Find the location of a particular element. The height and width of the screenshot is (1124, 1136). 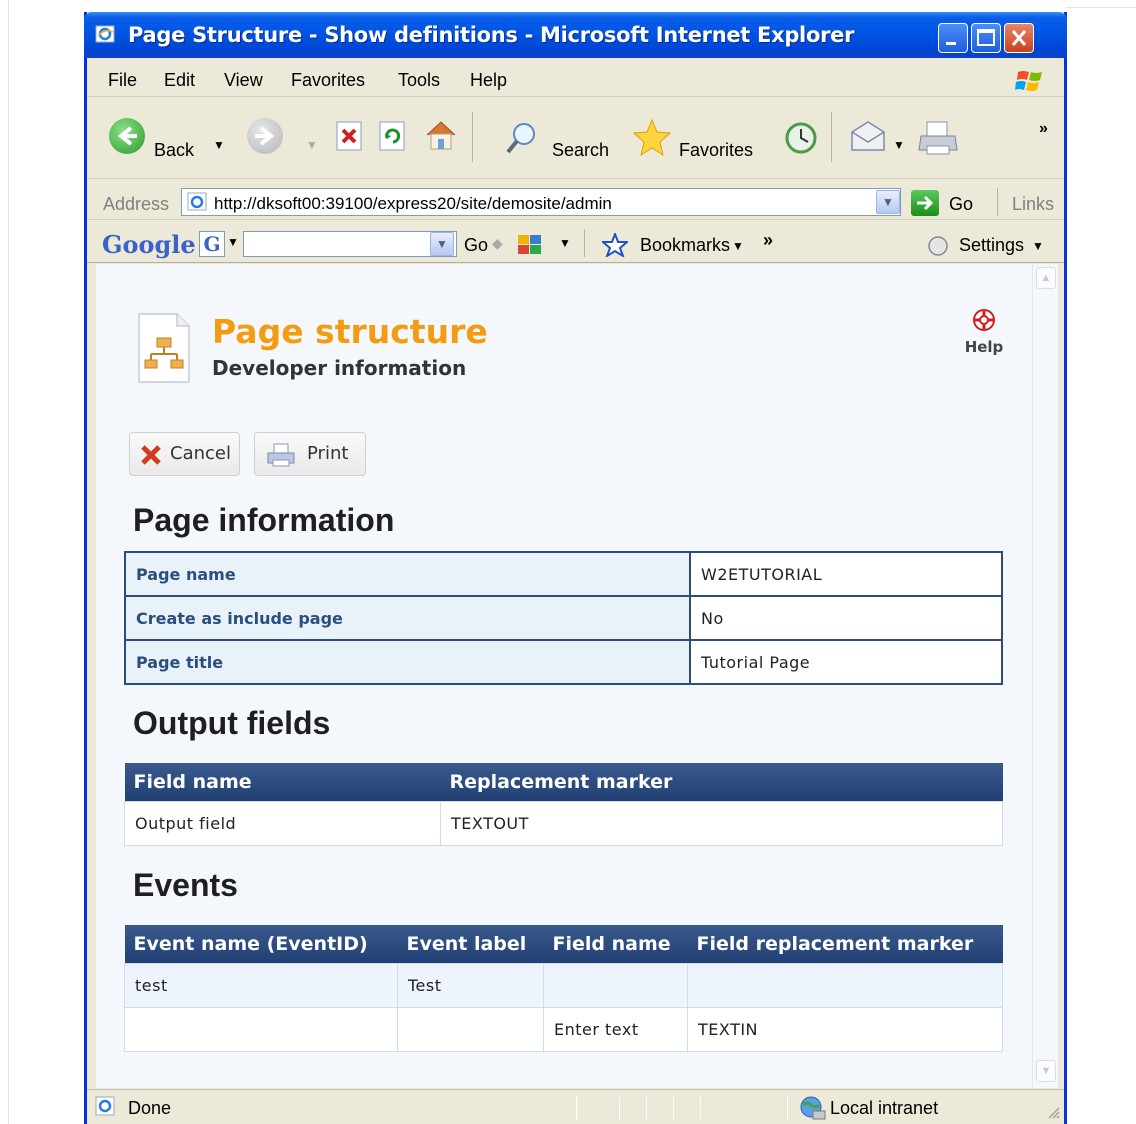

table-row: Page title Tutorial Page is located at coordinates (563, 662).